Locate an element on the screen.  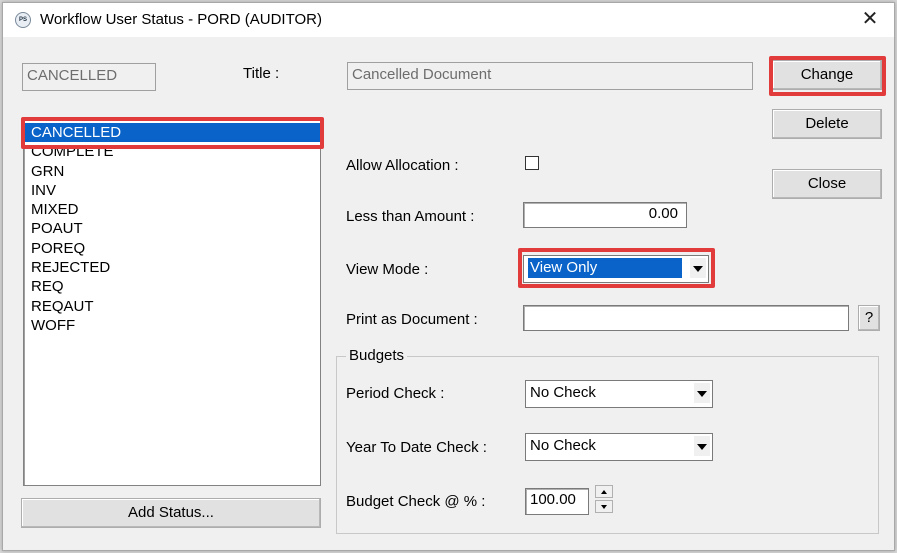
ytd-check-select: No Check is located at coordinates (619, 447).